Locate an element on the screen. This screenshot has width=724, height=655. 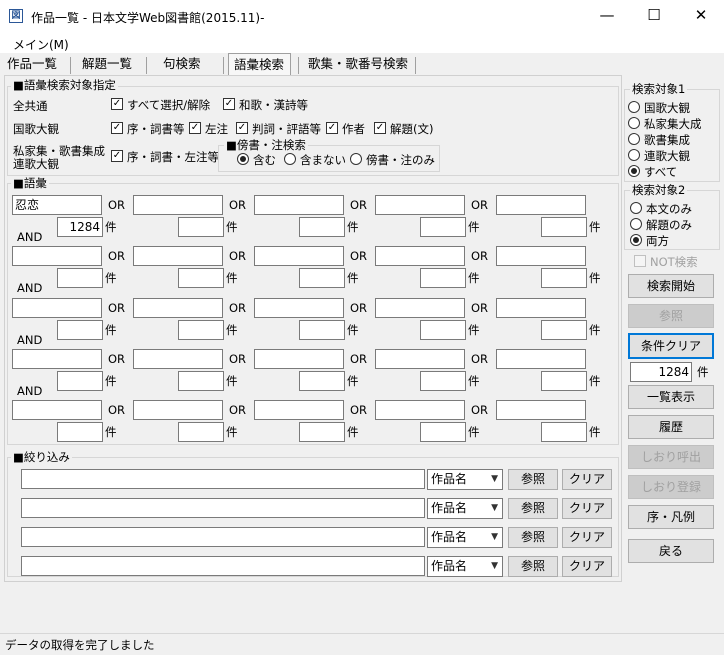
fukumanai-radio is located at coordinates (290, 159).